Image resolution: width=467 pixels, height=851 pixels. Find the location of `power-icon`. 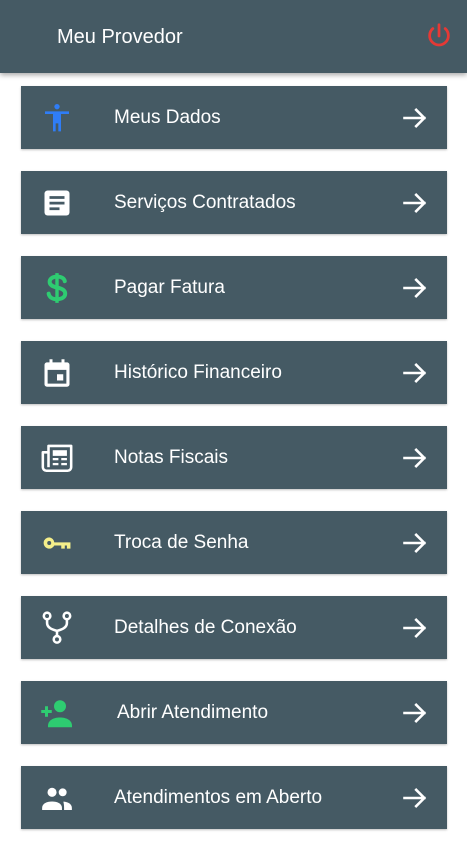

power-icon is located at coordinates (439, 35).